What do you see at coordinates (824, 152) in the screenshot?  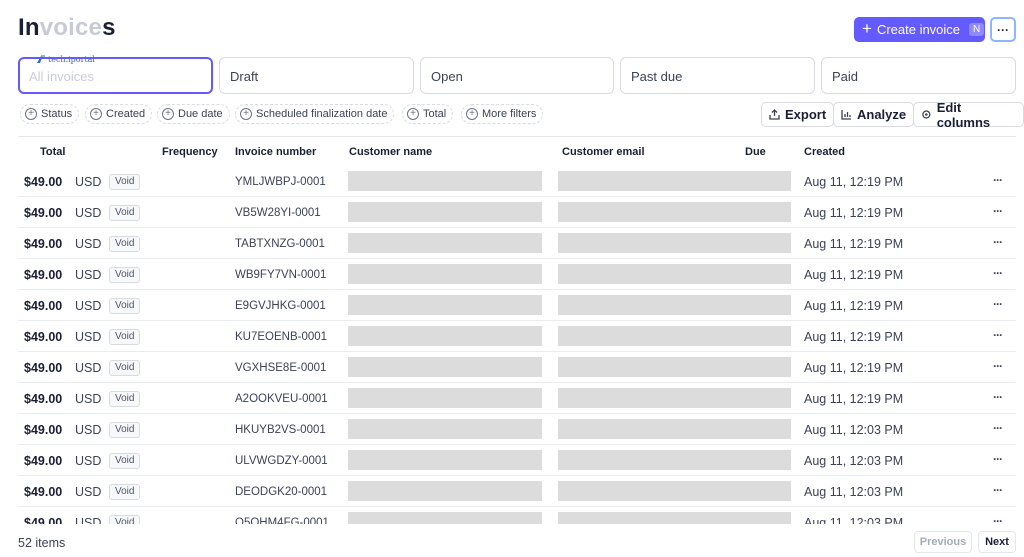 I see `column-header-created: Created` at bounding box center [824, 152].